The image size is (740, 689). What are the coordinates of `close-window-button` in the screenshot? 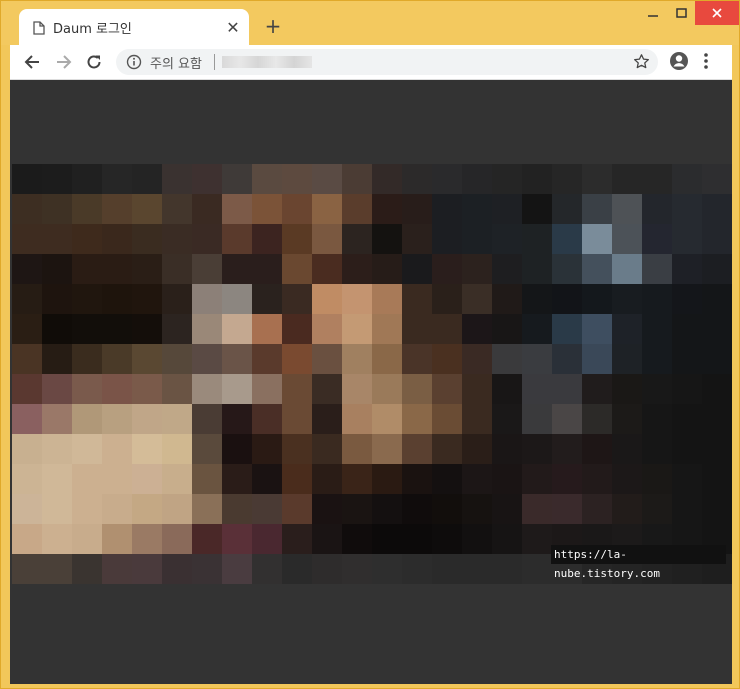 It's located at (717, 13).